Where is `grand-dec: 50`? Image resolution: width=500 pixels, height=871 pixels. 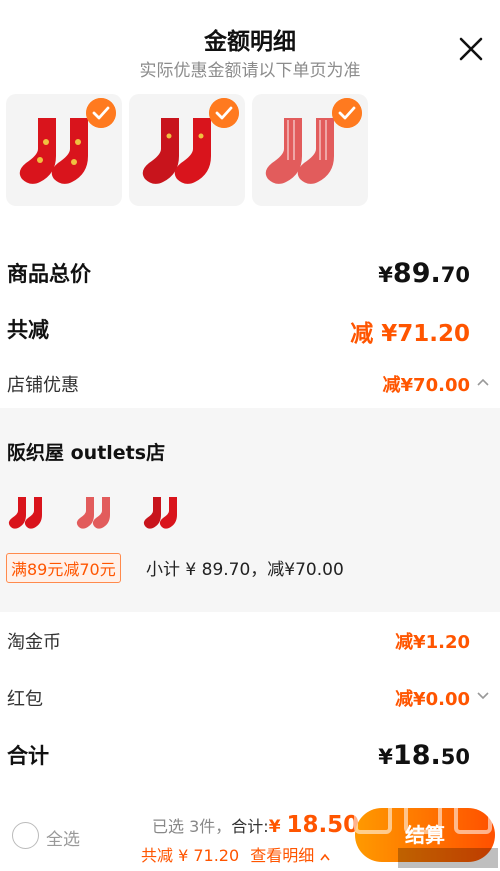
grand-dec: 50 is located at coordinates (455, 757).